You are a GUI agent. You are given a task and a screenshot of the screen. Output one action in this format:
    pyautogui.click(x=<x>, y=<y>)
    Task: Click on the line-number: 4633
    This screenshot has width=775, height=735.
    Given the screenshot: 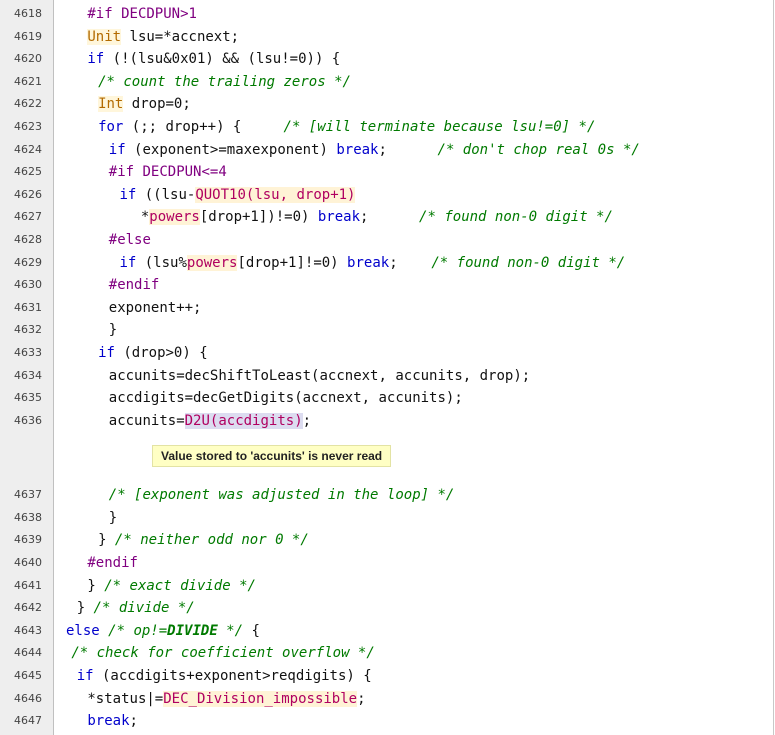 What is the action you would take?
    pyautogui.click(x=28, y=352)
    